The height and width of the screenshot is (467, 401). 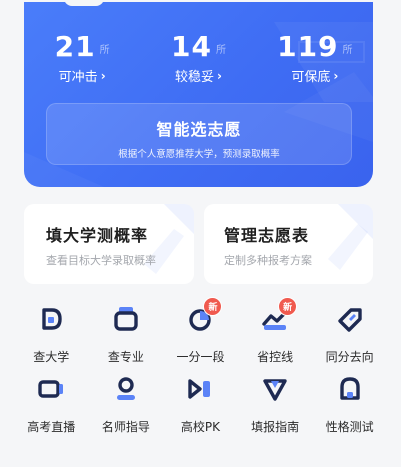 I want to click on probability-card: 填大学测概率 查看目标大学录取概率, so click(x=109, y=244).